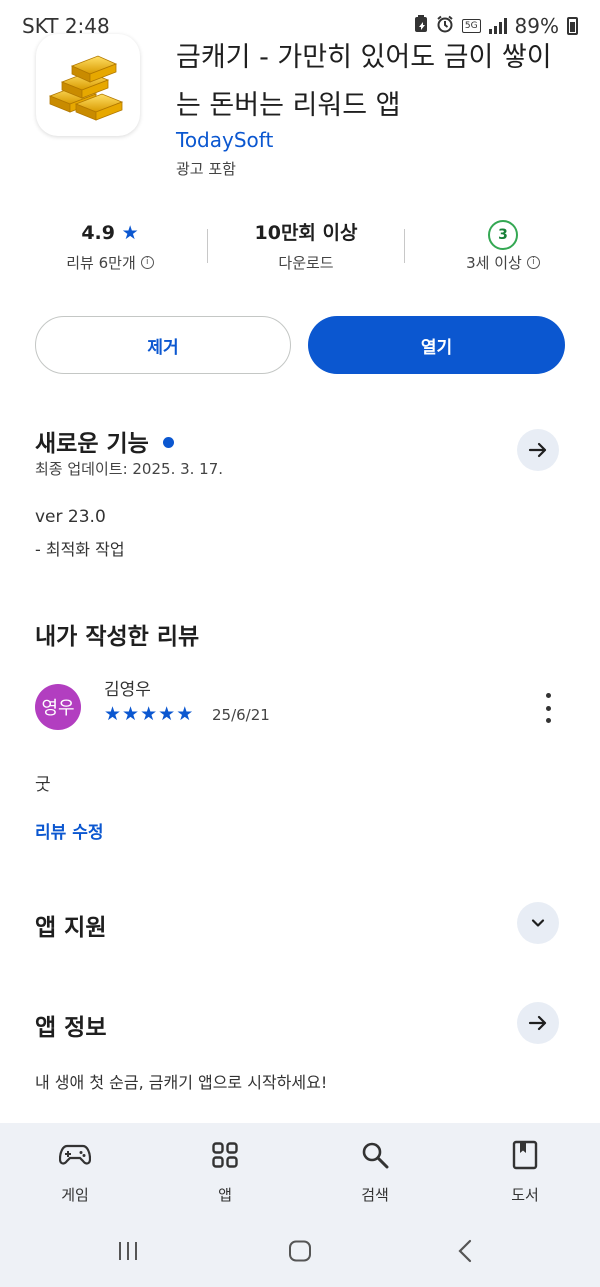 This screenshot has width=600, height=1287. I want to click on app-support-title: 앱 지원, so click(71, 925).